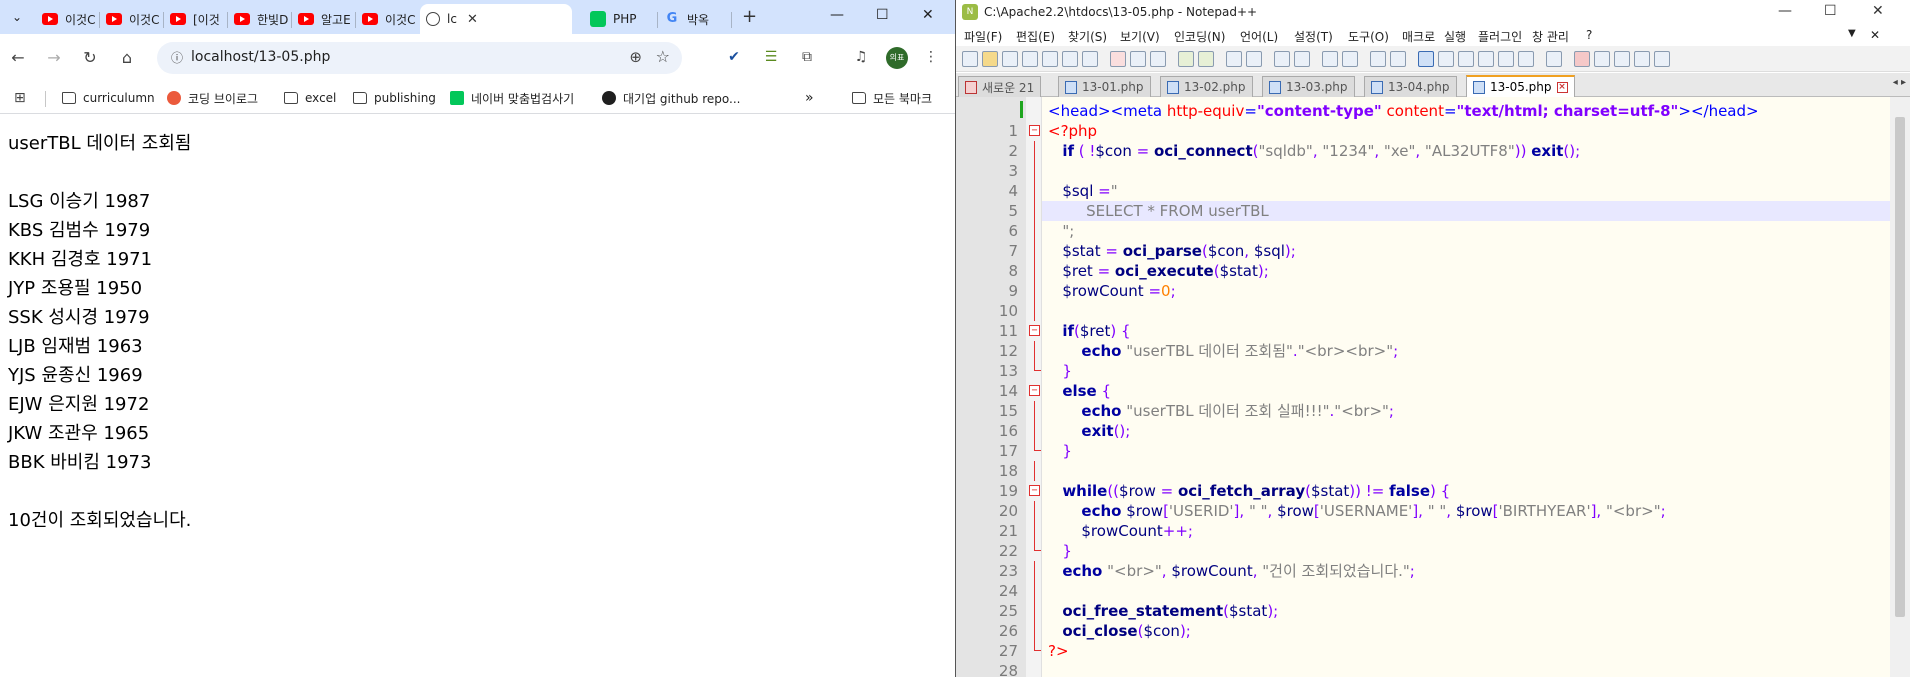 This screenshot has height=677, width=1910. What do you see at coordinates (1378, 59) in the screenshot?
I see `word-wrap-icon` at bounding box center [1378, 59].